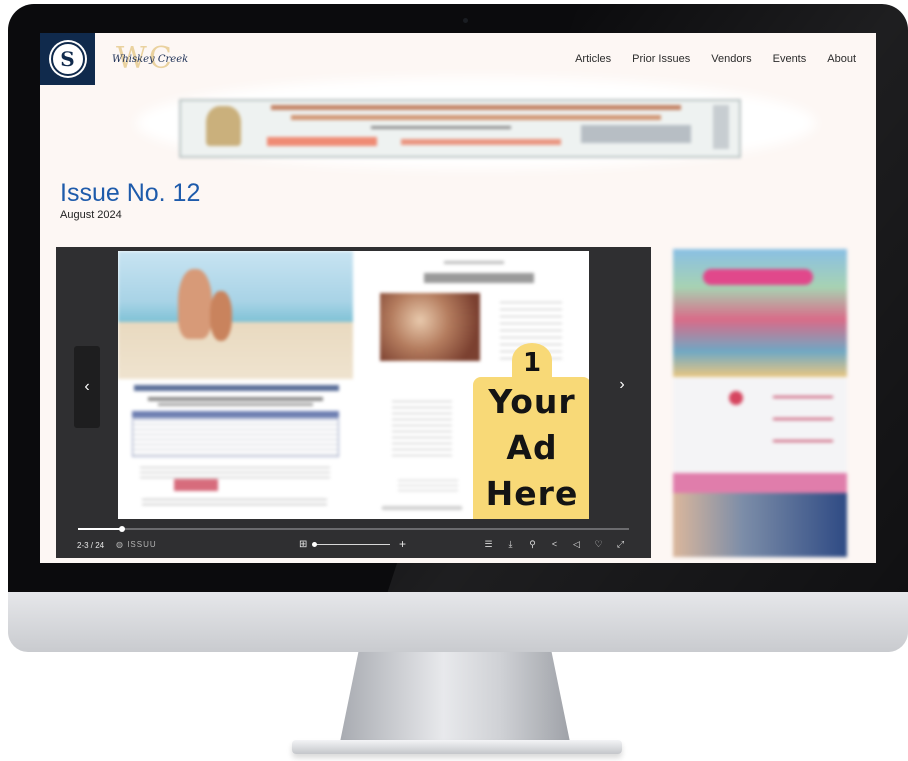 The image size is (908, 761). I want to click on your-ad-here-callout: 1 Your Ad Here, so click(531, 431).